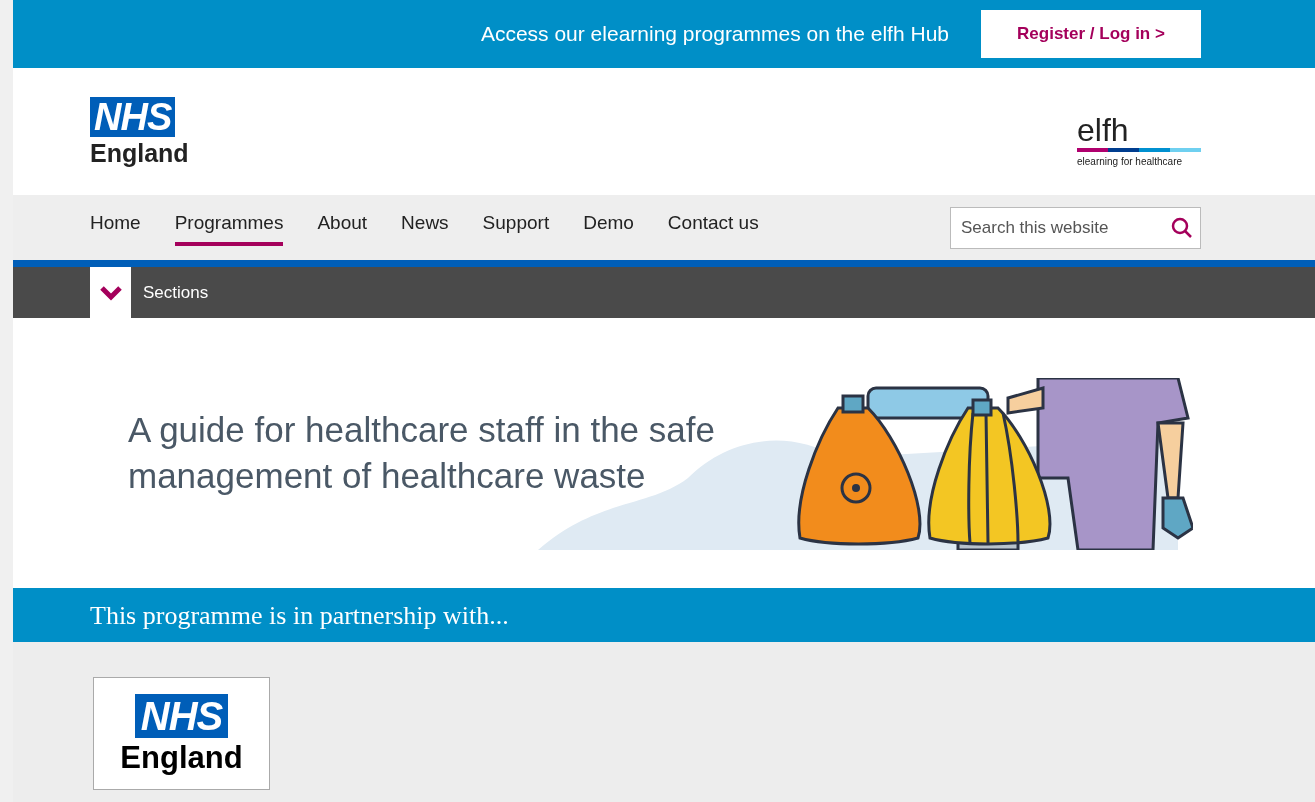 The width and height of the screenshot is (1315, 802). What do you see at coordinates (1139, 150) in the screenshot?
I see `stripe-icon` at bounding box center [1139, 150].